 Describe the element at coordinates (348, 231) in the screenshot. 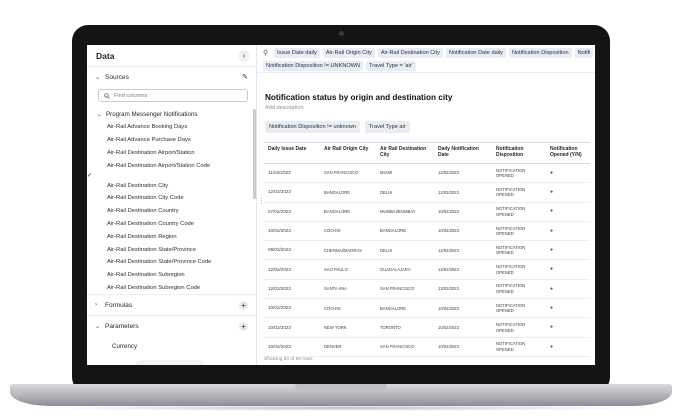

I see `table-cell: COCHIN` at that location.